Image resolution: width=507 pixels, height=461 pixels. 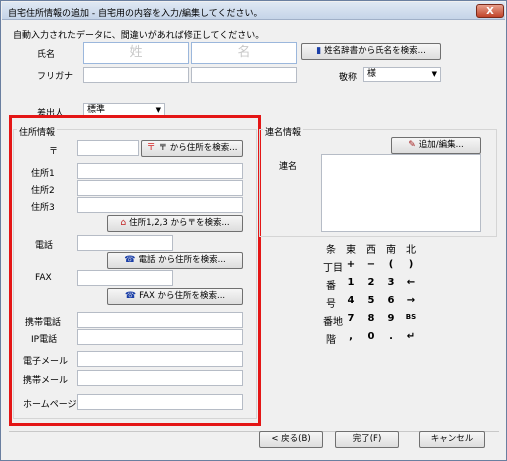 What do you see at coordinates (411, 317) in the screenshot?
I see `keypad-key: BS` at bounding box center [411, 317].